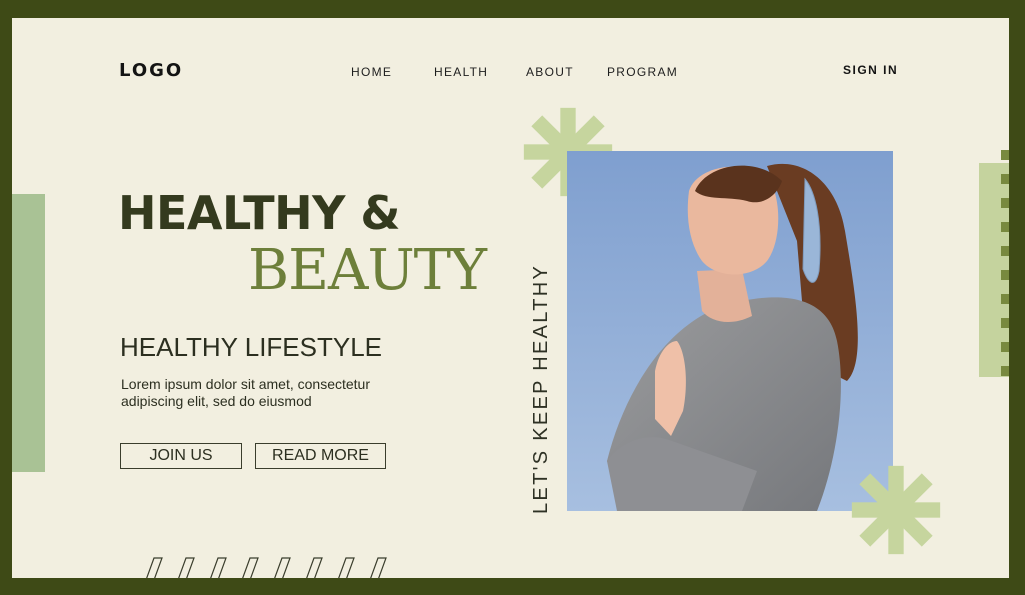 This screenshot has width=1025, height=595. Describe the element at coordinates (320, 456) in the screenshot. I see `read-more-button: READ MORE` at that location.